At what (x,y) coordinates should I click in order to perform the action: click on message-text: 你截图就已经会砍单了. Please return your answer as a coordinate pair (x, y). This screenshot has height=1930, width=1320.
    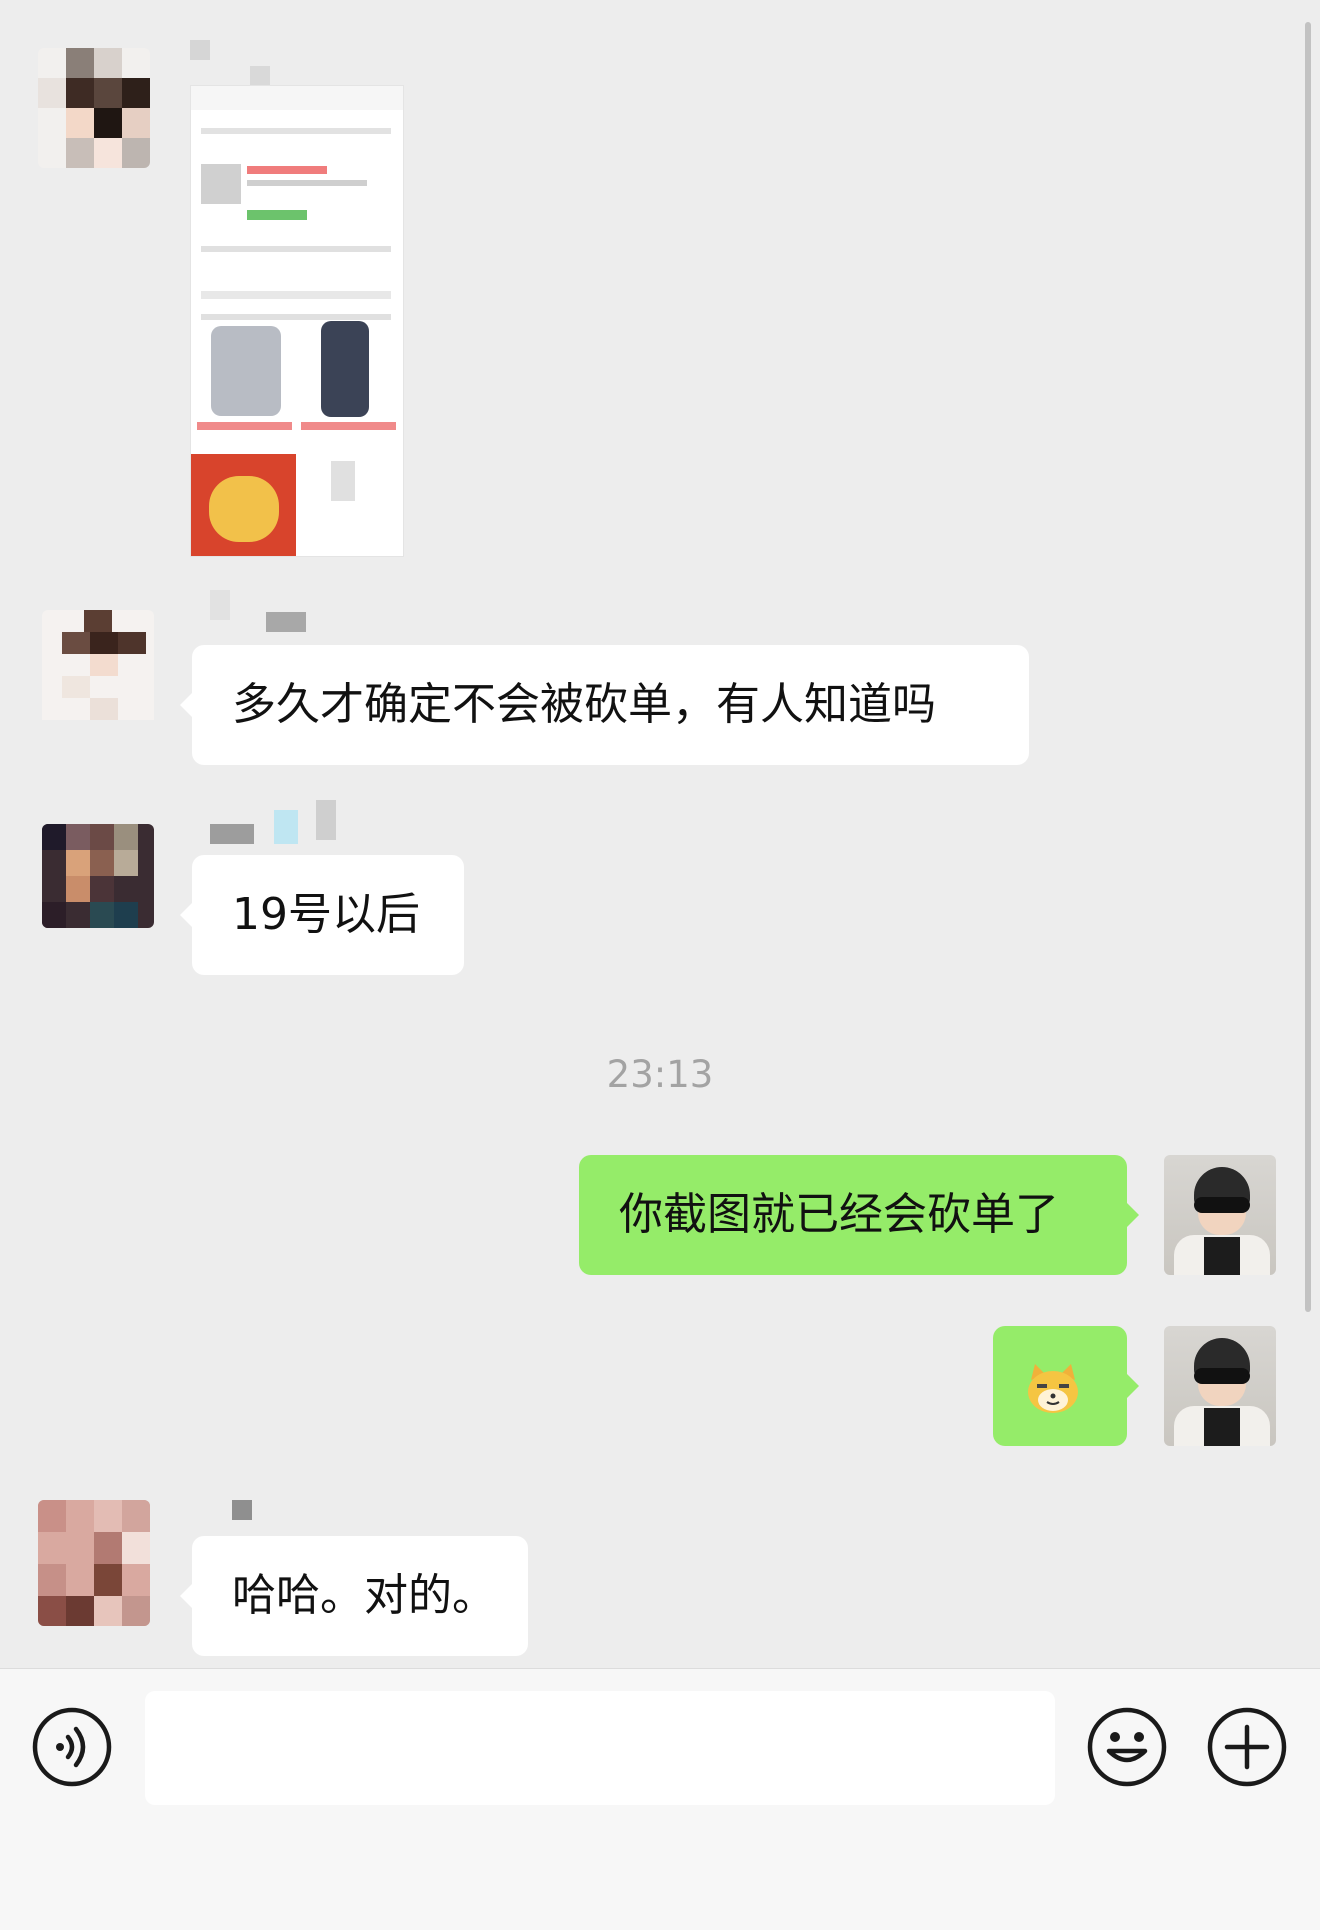
    Looking at the image, I should click on (839, 1214).